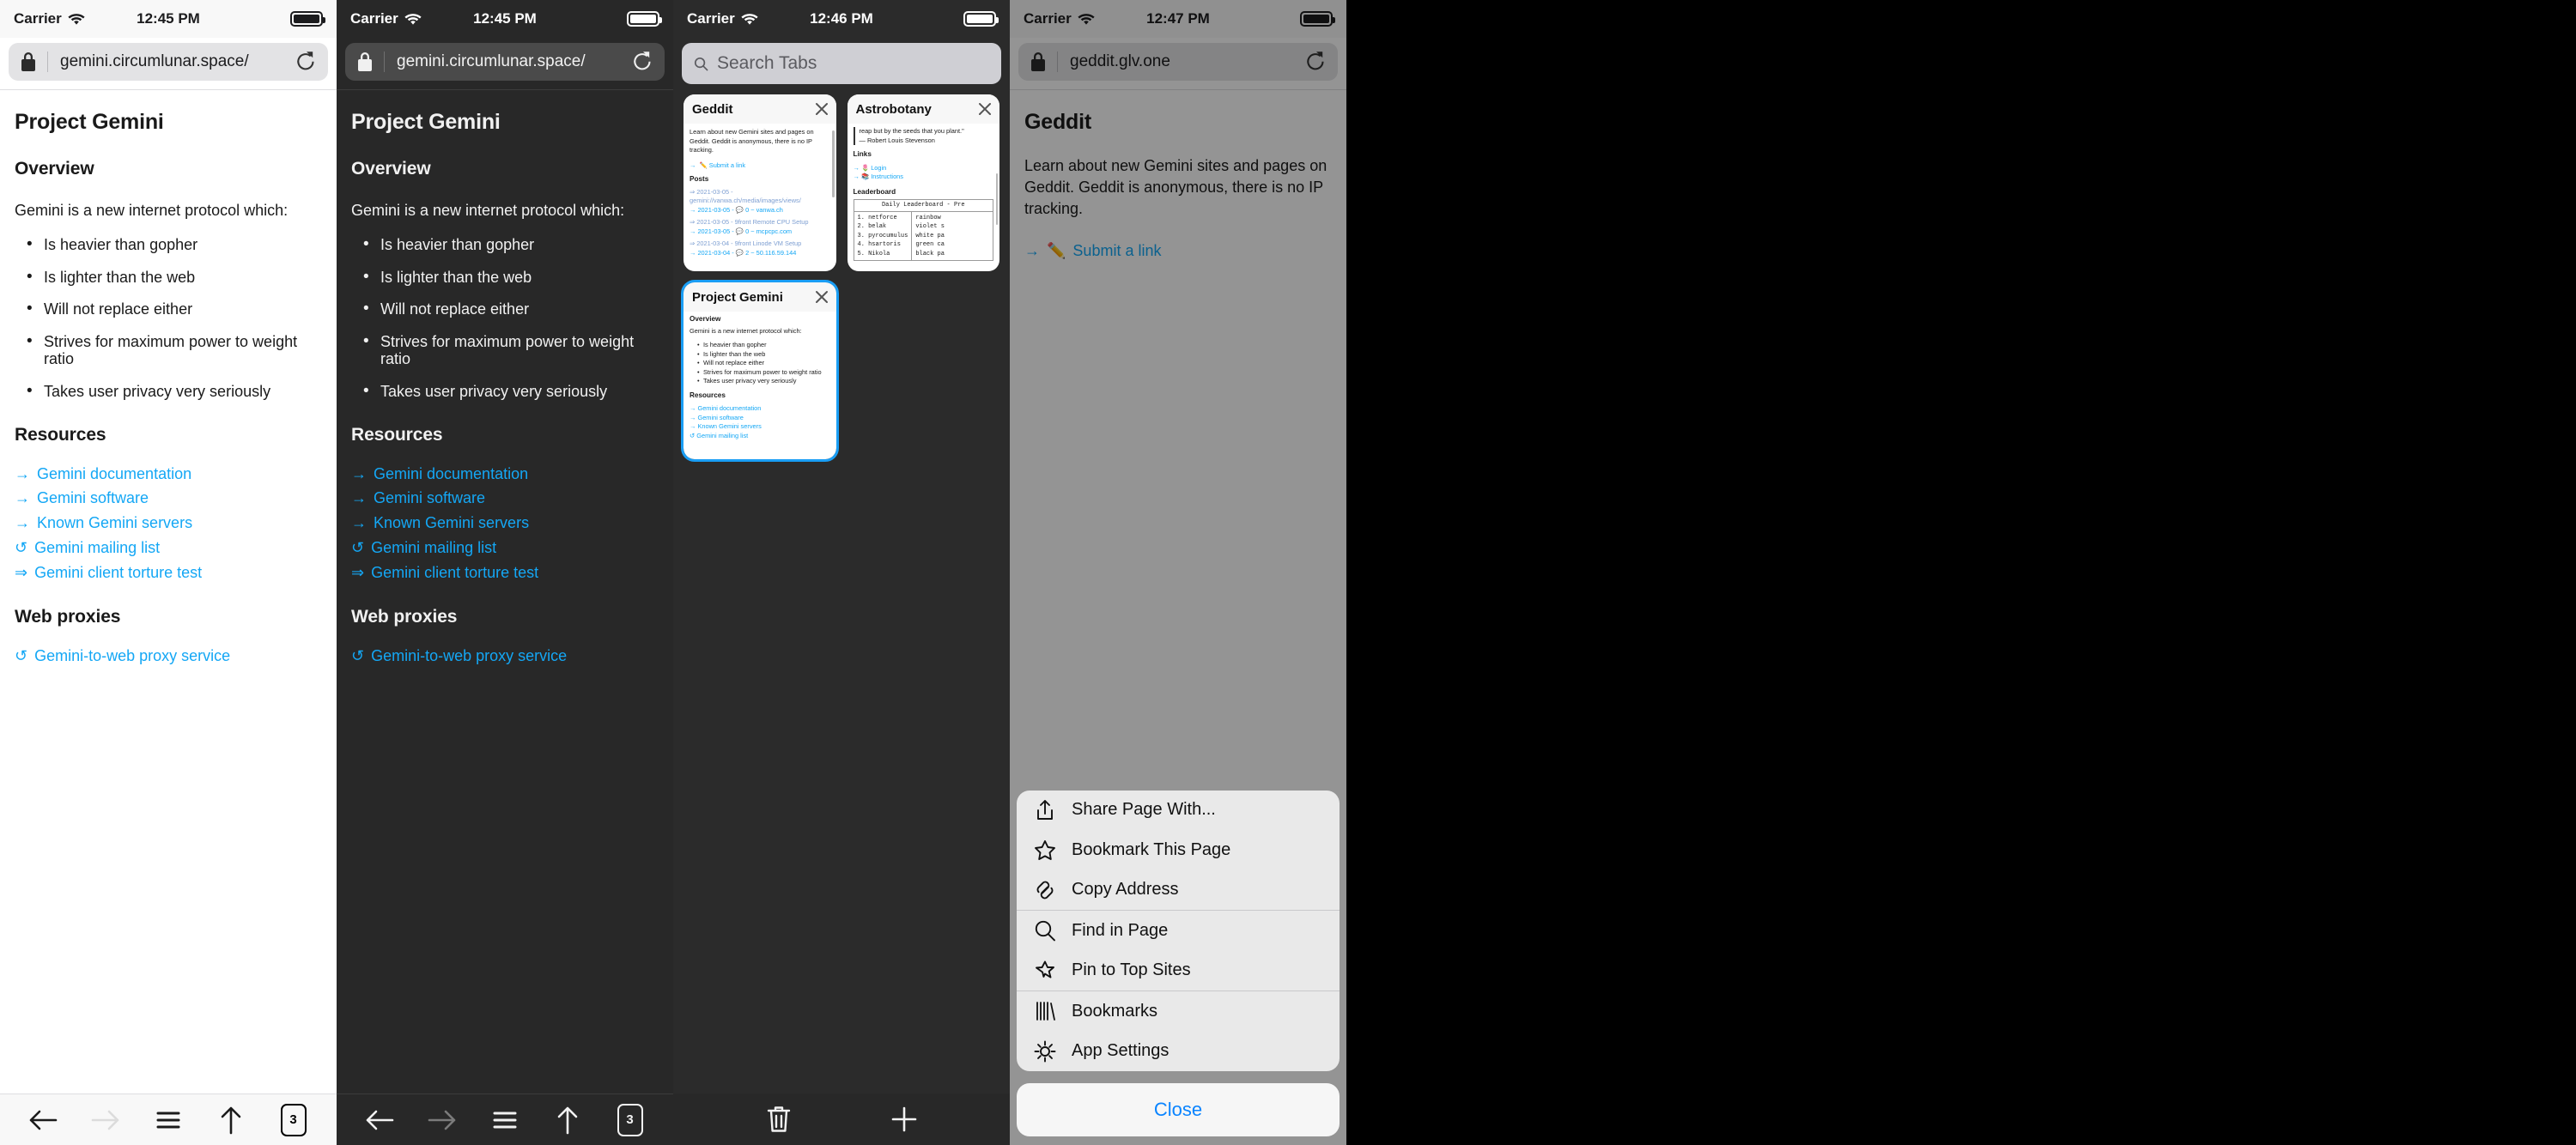 The image size is (2576, 1145). What do you see at coordinates (904, 1119) in the screenshot?
I see `new-tab-button` at bounding box center [904, 1119].